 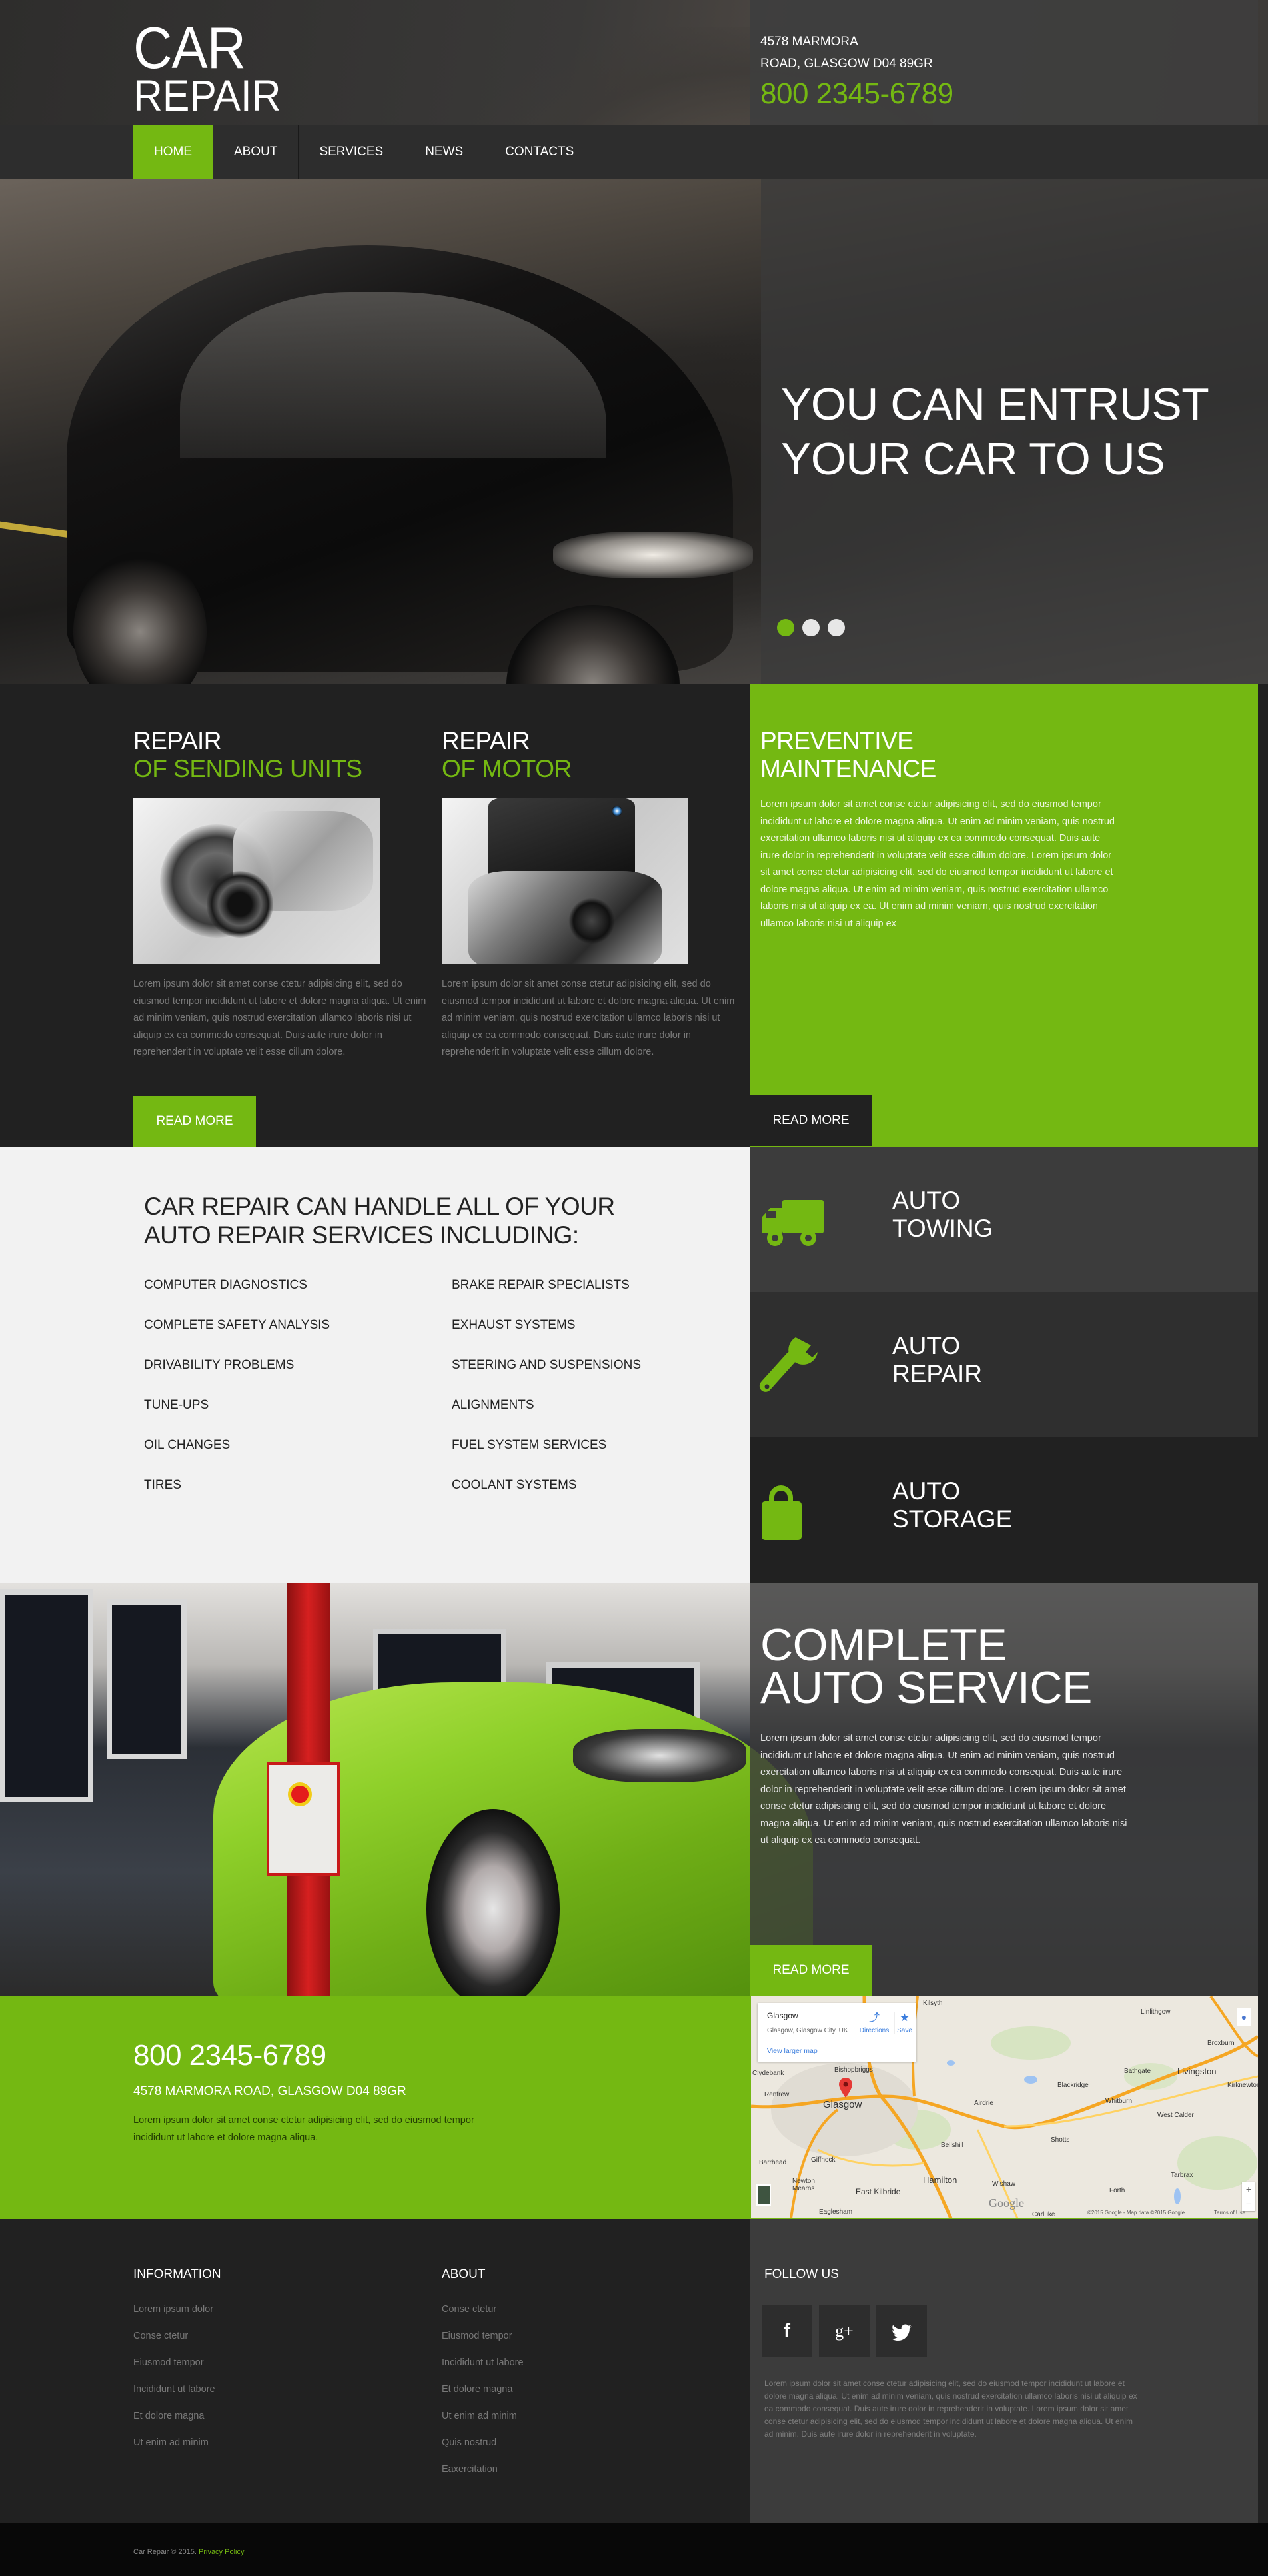 What do you see at coordinates (177, 2309) in the screenshot?
I see `footer-link: Lorem ipsum dolor` at bounding box center [177, 2309].